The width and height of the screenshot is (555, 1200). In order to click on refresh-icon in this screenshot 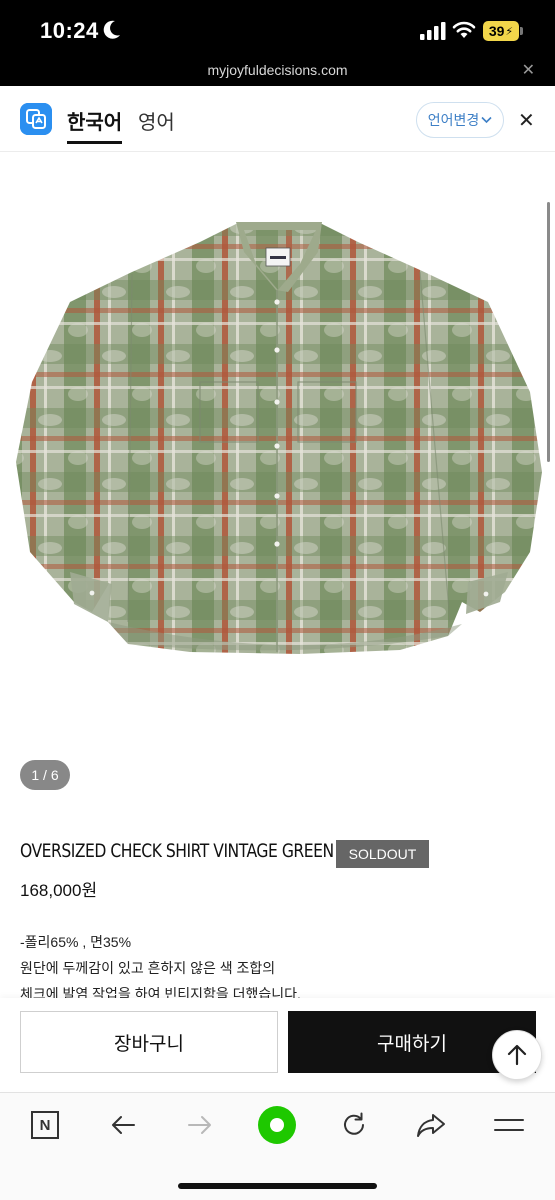, I will do `click(354, 1123)`.